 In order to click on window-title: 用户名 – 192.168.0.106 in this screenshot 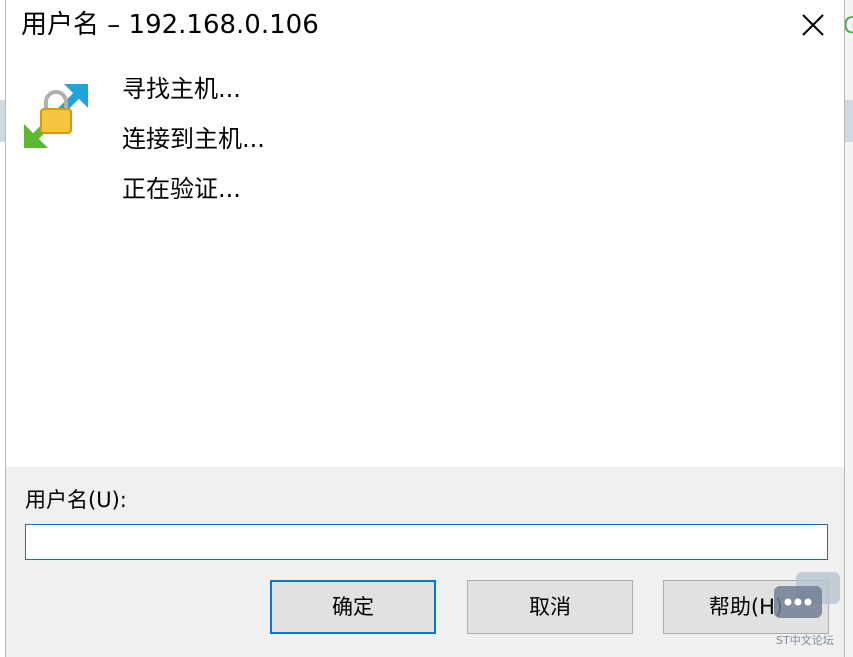, I will do `click(170, 25)`.